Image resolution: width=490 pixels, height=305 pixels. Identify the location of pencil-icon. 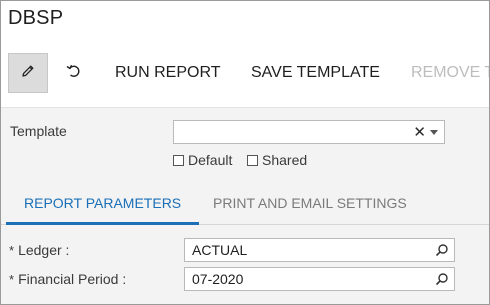
(28, 73).